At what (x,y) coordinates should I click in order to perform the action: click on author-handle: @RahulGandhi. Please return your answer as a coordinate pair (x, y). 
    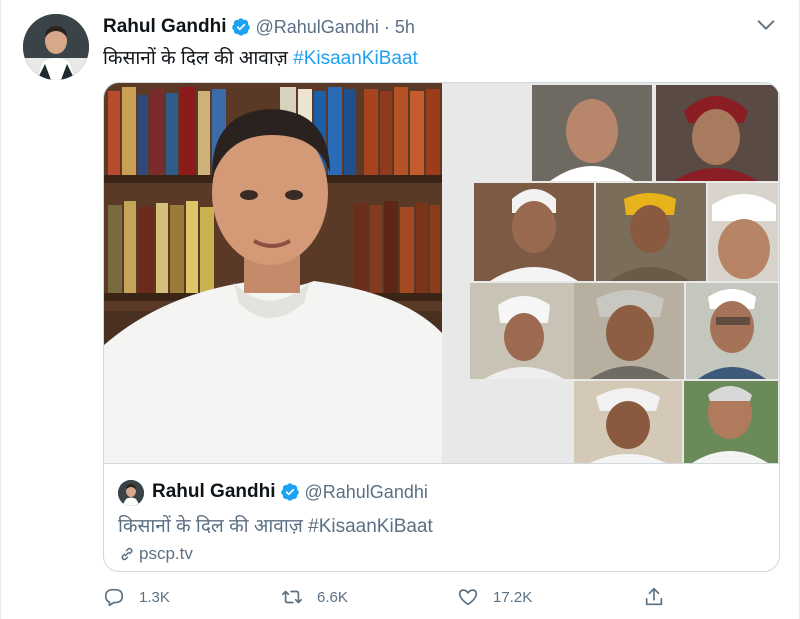
    Looking at the image, I should click on (317, 27).